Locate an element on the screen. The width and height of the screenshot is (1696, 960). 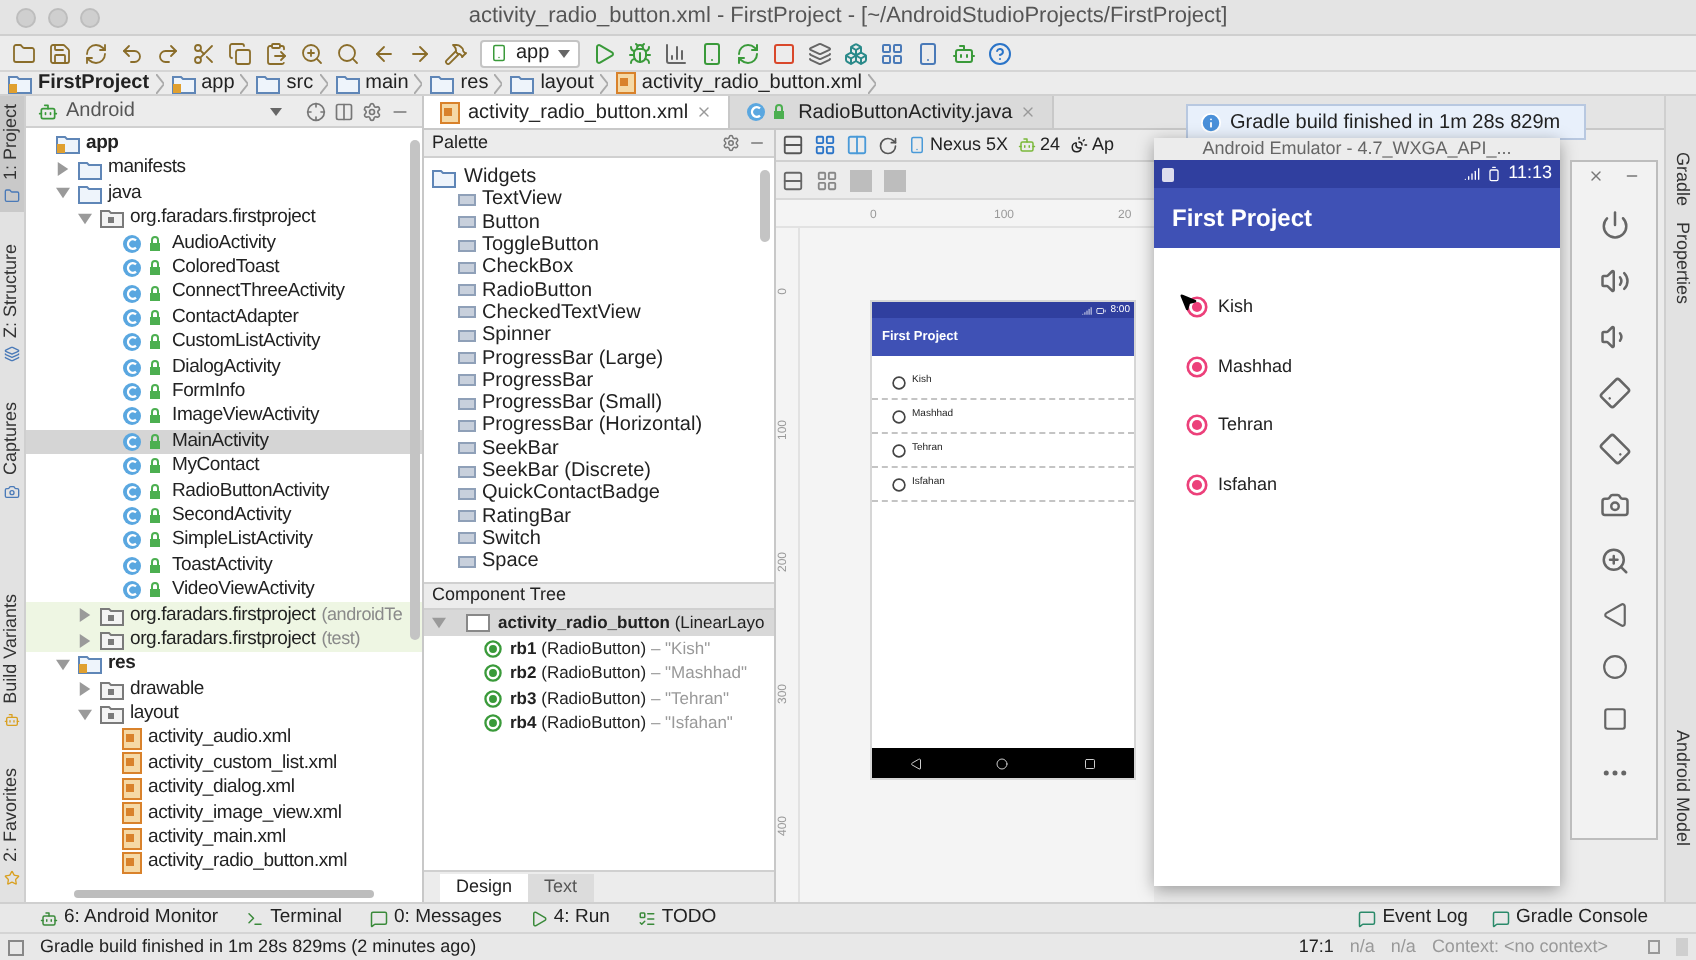
tree-item: activity_image_view.xml is located at coordinates (245, 813).